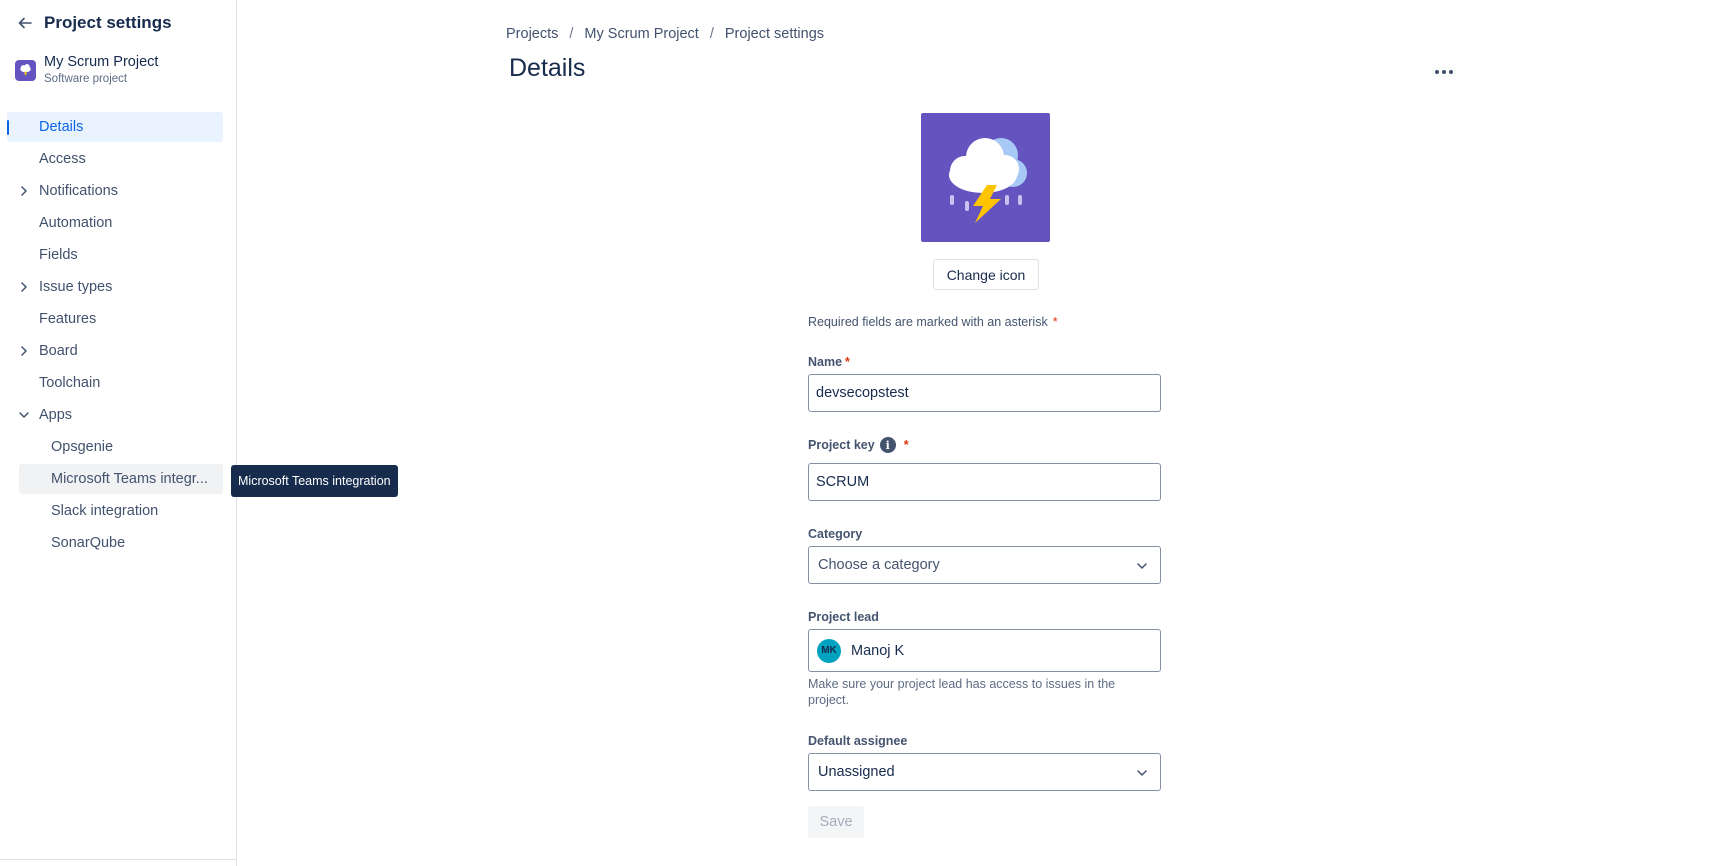 This screenshot has width=1723, height=866. Describe the element at coordinates (86, 79) in the screenshot. I see `project-type: Software project` at that location.